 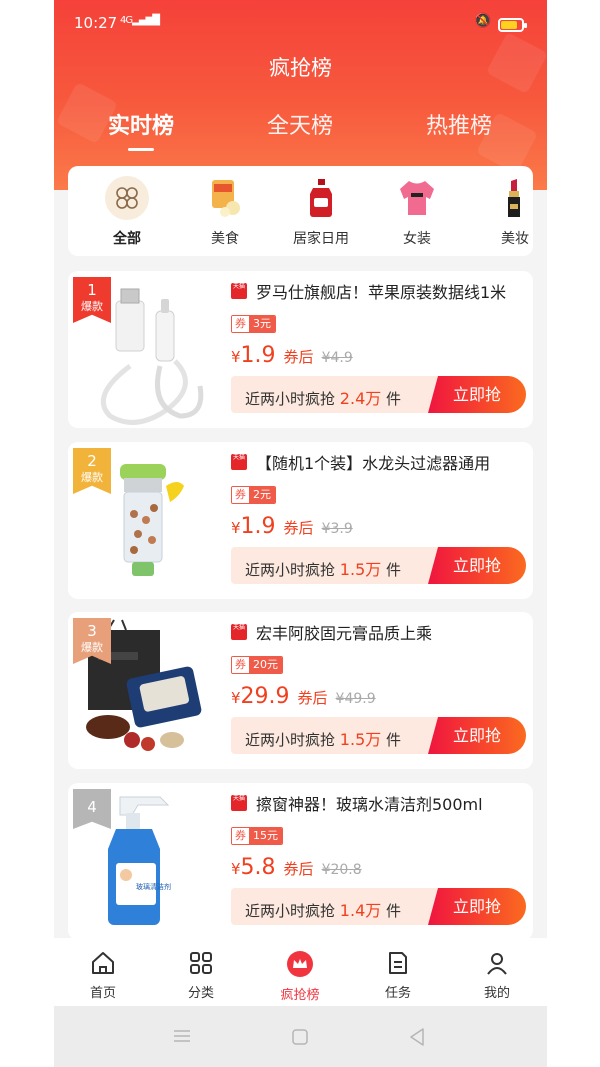 I want to click on coupon-badge: 券 15元, so click(x=257, y=836).